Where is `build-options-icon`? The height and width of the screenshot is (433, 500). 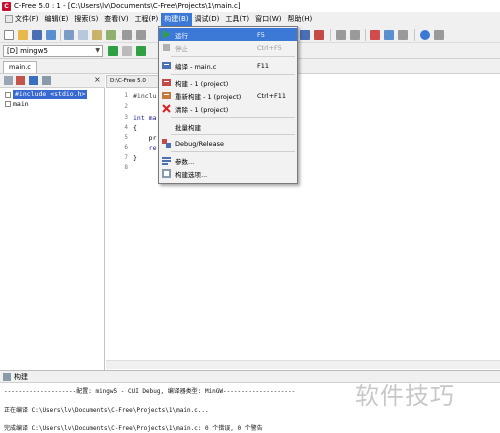
build-options-icon is located at coordinates (166, 173).